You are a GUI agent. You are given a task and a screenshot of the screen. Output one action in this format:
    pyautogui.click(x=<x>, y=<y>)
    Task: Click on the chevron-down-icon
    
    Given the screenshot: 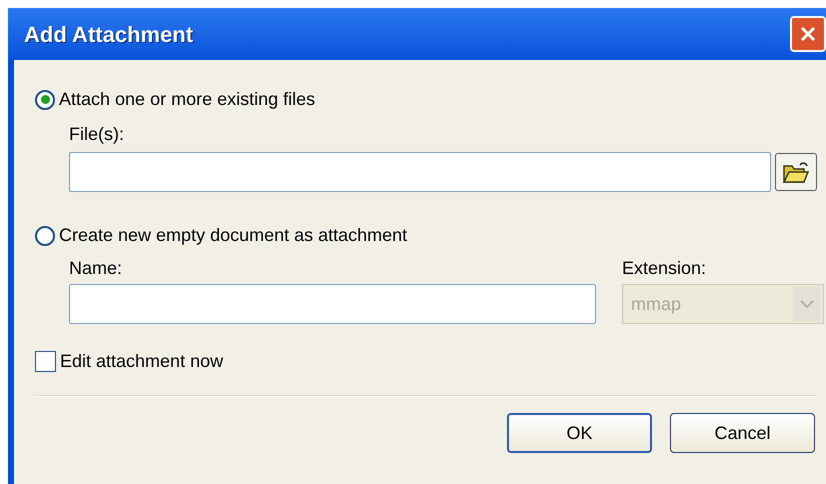 What is the action you would take?
    pyautogui.click(x=807, y=304)
    